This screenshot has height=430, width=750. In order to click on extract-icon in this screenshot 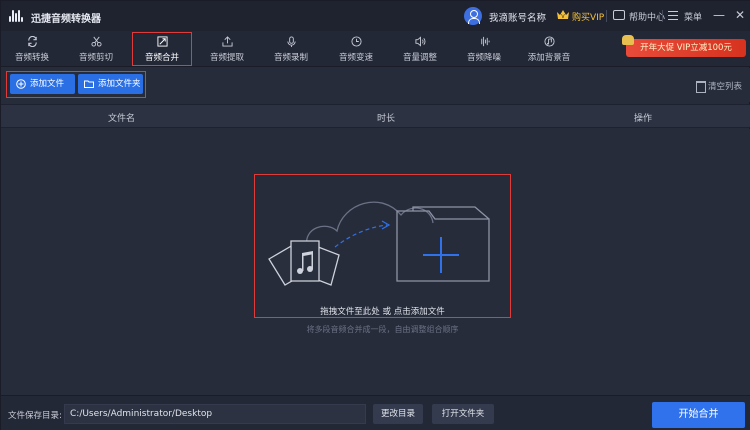, I will do `click(227, 41)`.